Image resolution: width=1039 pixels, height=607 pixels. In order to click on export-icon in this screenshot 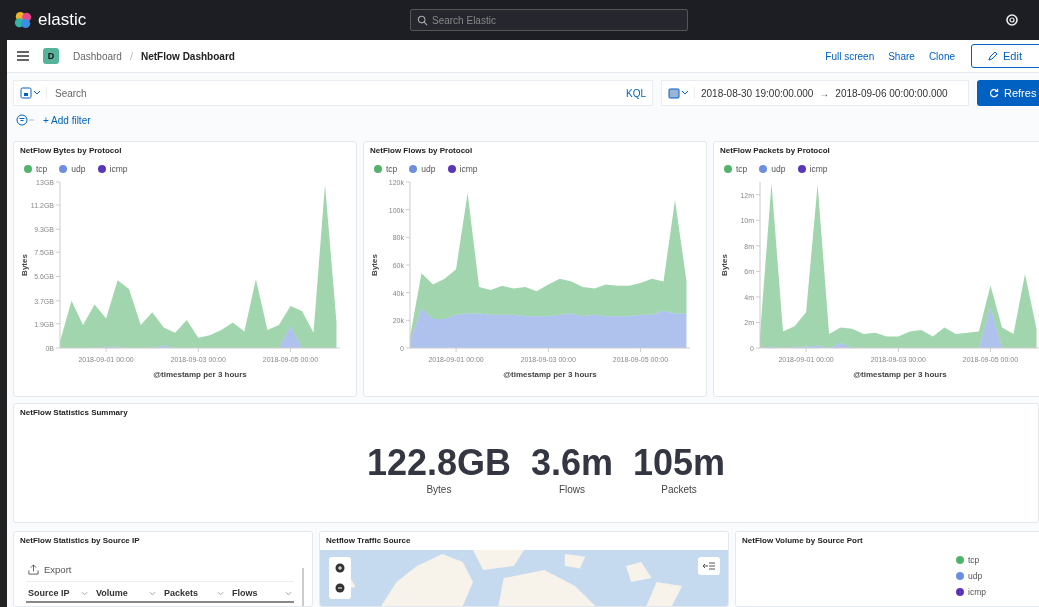, I will do `click(33, 569)`.